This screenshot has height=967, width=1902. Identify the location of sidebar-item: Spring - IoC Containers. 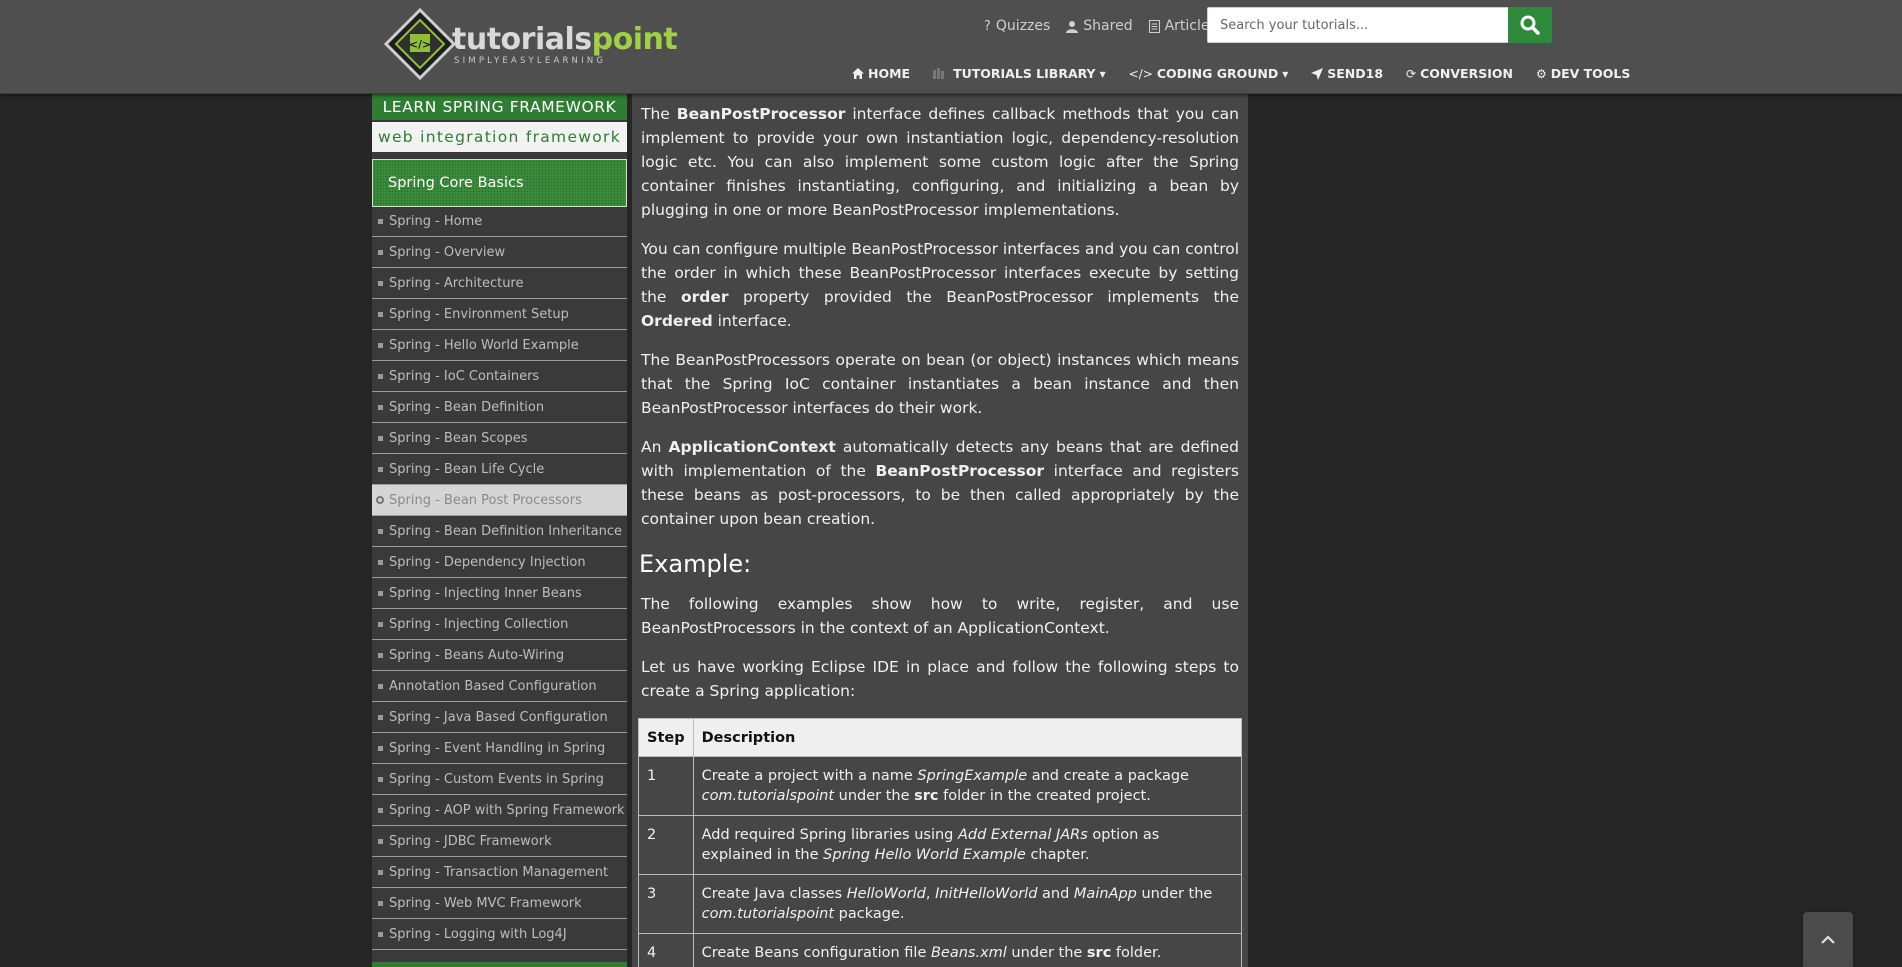
(499, 376).